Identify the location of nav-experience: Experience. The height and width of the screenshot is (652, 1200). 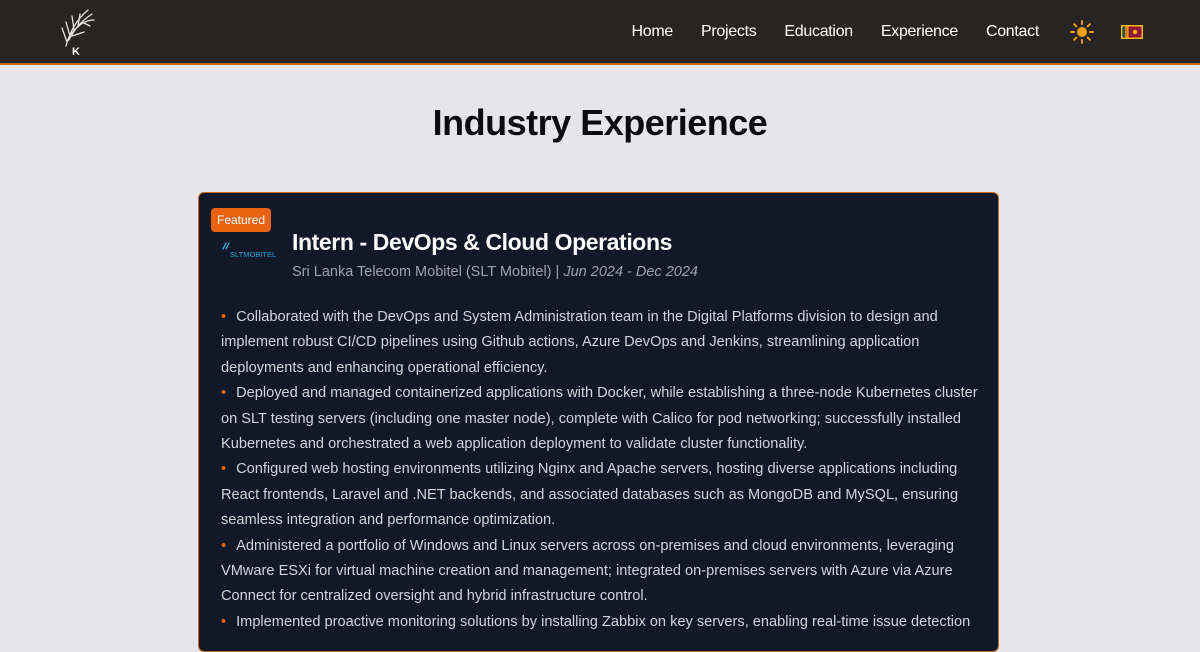
(919, 32).